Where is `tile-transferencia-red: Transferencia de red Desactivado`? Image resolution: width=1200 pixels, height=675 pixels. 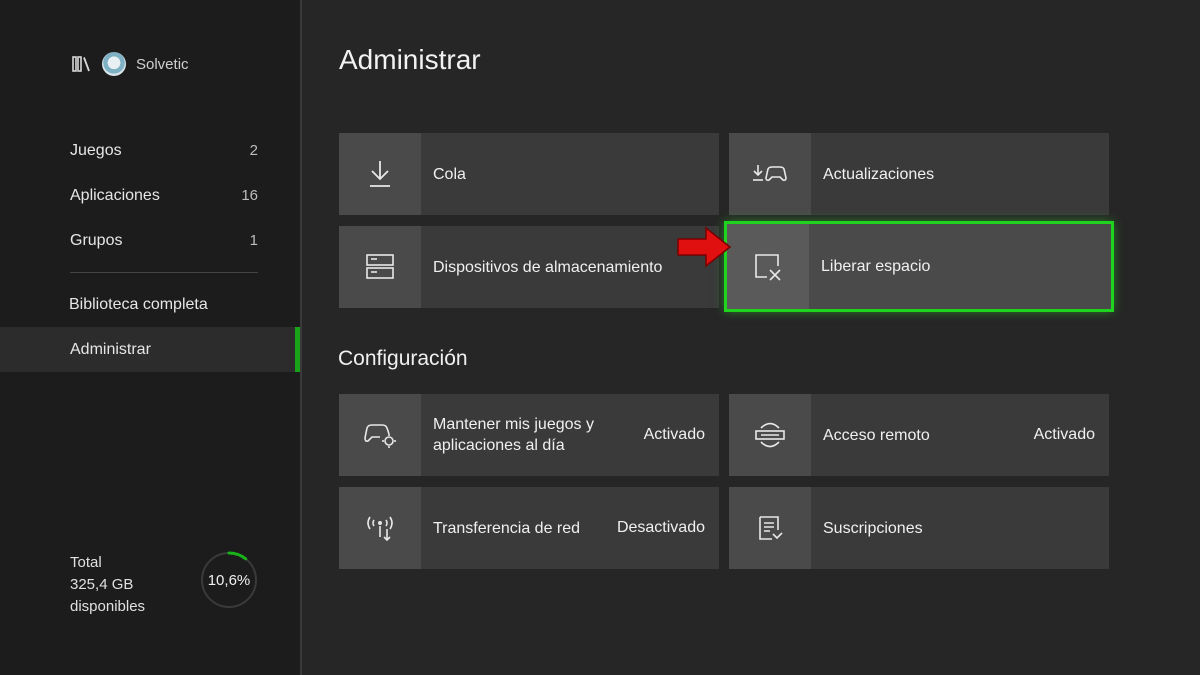
tile-transferencia-red: Transferencia de red Desactivado is located at coordinates (529, 528).